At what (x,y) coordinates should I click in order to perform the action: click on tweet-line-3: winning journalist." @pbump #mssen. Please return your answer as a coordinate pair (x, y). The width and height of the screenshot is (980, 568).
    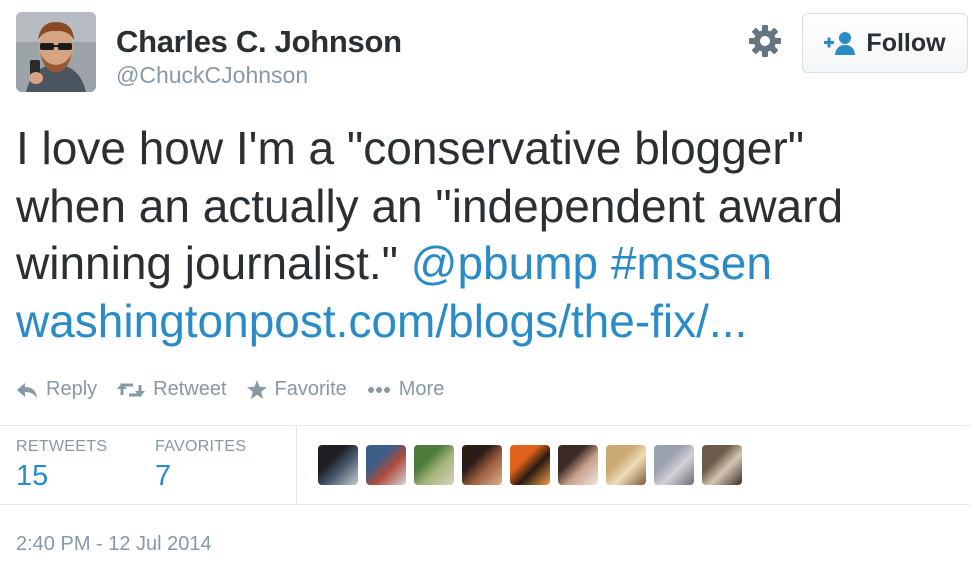
    Looking at the image, I should click on (491, 264).